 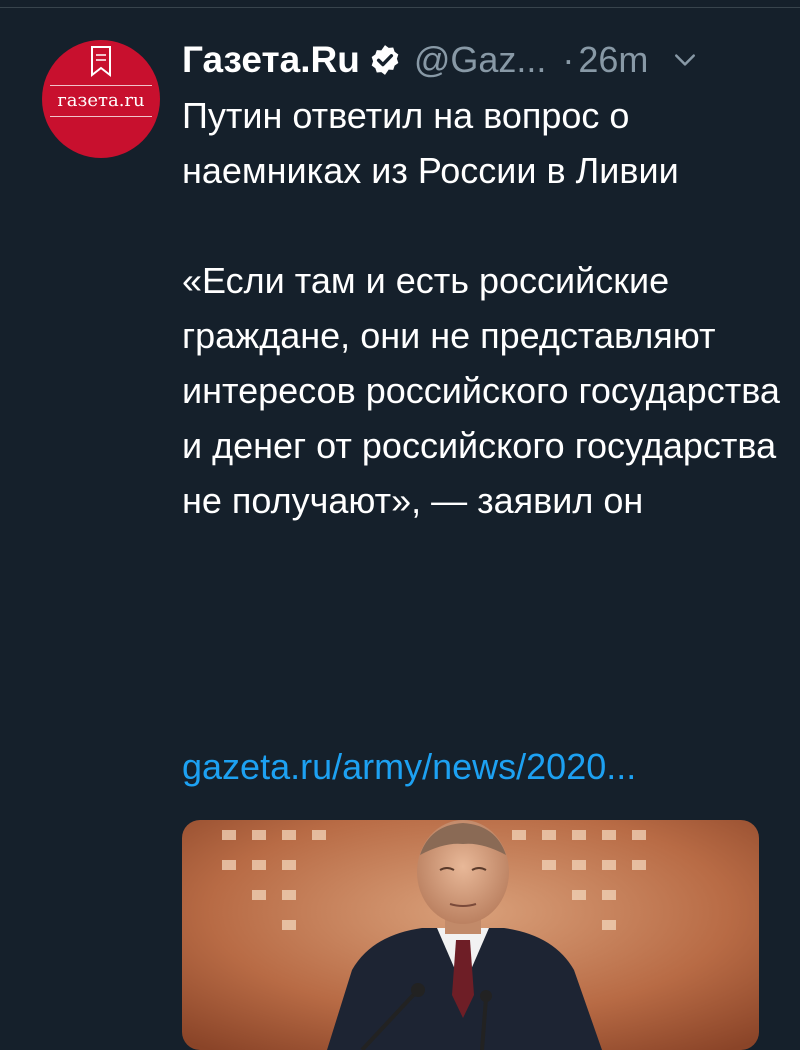 I want to click on avatar-rule-top, so click(x=101, y=85).